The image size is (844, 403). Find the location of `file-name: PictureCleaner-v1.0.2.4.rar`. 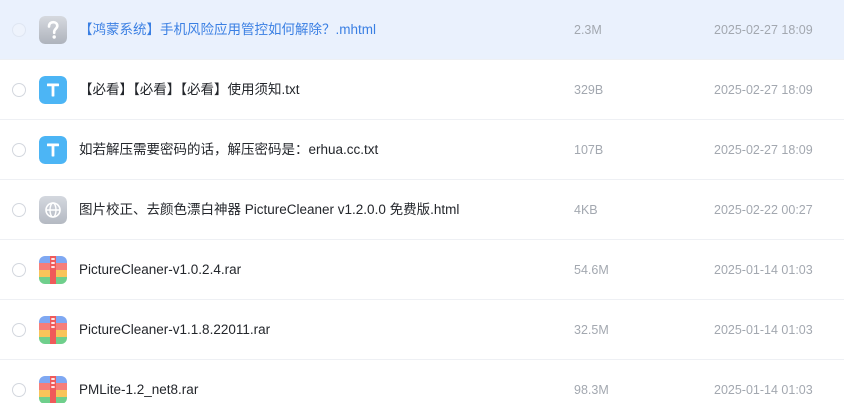

file-name: PictureCleaner-v1.0.2.4.rar is located at coordinates (160, 270).